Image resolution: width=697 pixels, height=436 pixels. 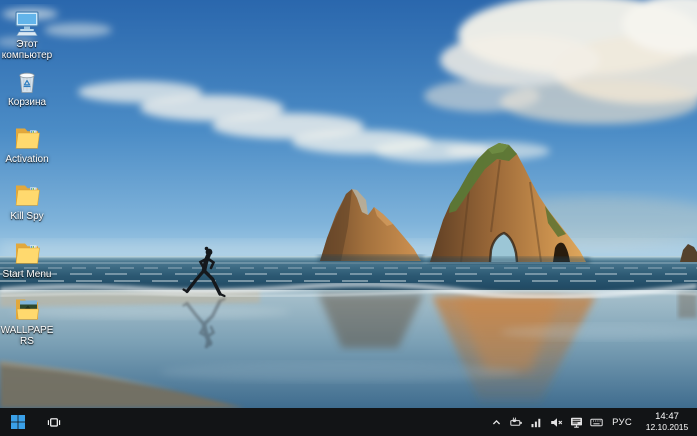 What do you see at coordinates (667, 427) in the screenshot?
I see `clock-date: 12.10.2015` at bounding box center [667, 427].